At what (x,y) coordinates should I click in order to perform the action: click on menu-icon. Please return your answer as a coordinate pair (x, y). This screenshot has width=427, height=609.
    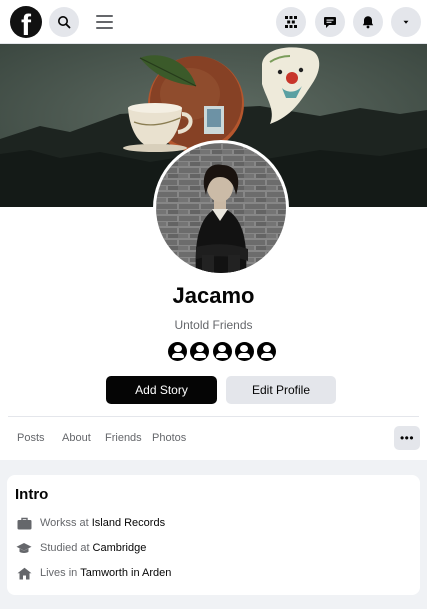
    Looking at the image, I should click on (104, 22).